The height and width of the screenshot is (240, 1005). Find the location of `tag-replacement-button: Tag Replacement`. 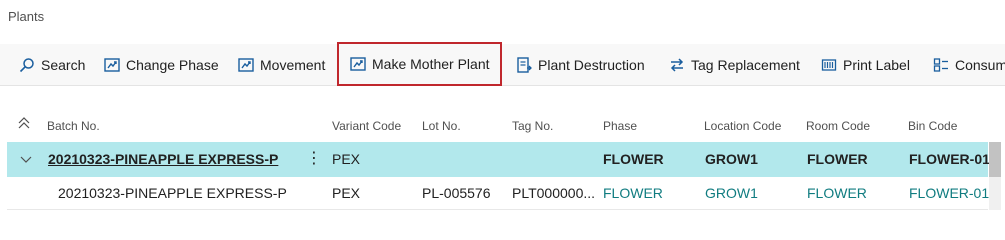

tag-replacement-button: Tag Replacement is located at coordinates (734, 65).